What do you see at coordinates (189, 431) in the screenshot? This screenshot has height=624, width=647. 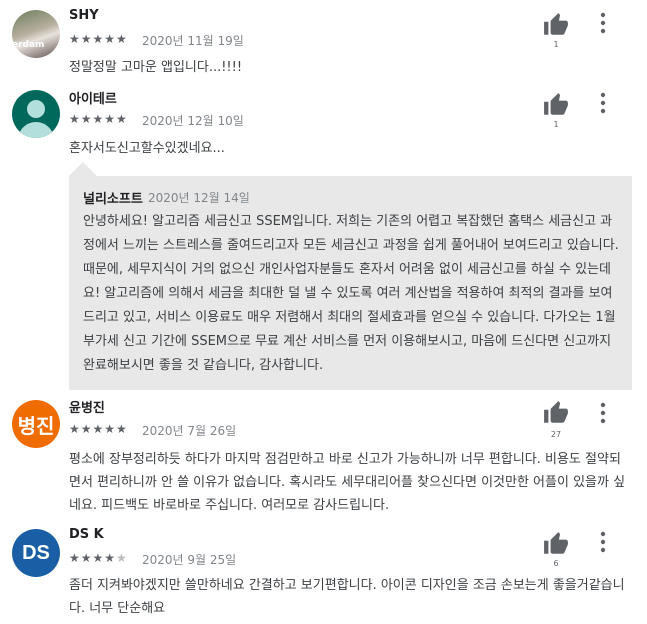 I see `review-date: 2020년 7월 26일` at bounding box center [189, 431].